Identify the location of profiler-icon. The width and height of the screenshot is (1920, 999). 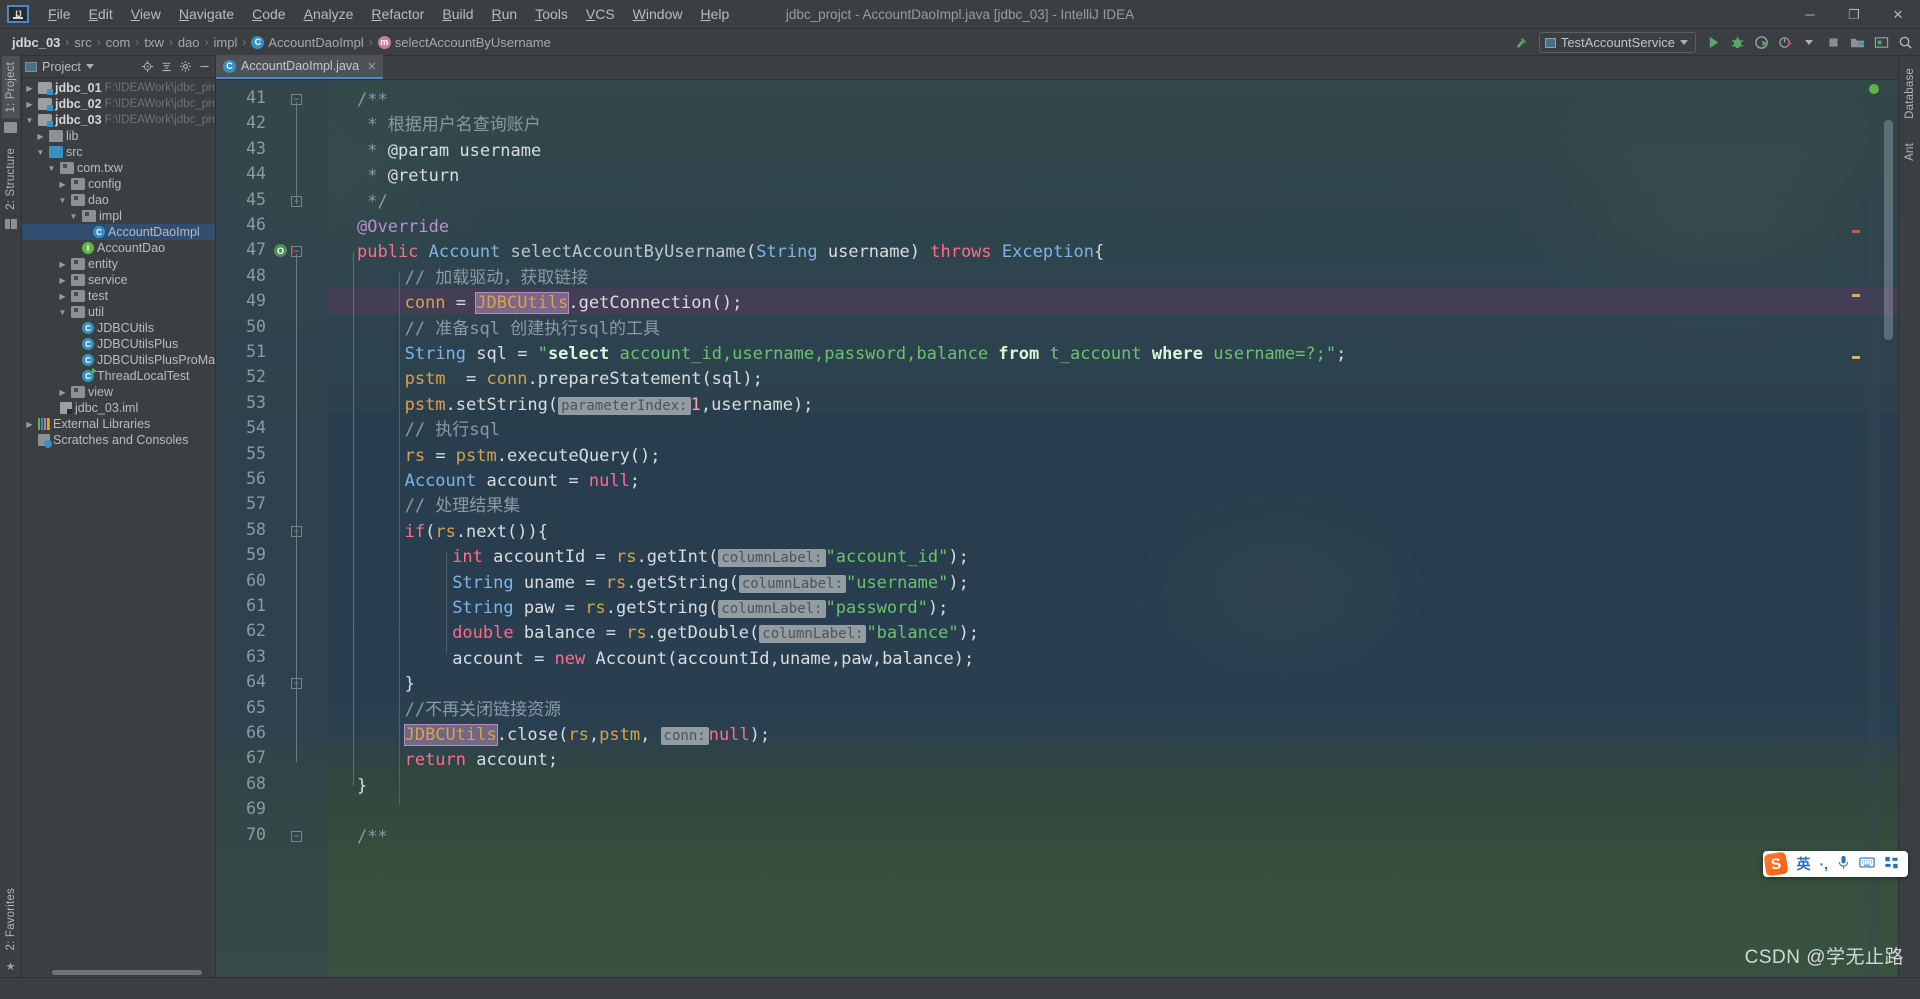
(1785, 43).